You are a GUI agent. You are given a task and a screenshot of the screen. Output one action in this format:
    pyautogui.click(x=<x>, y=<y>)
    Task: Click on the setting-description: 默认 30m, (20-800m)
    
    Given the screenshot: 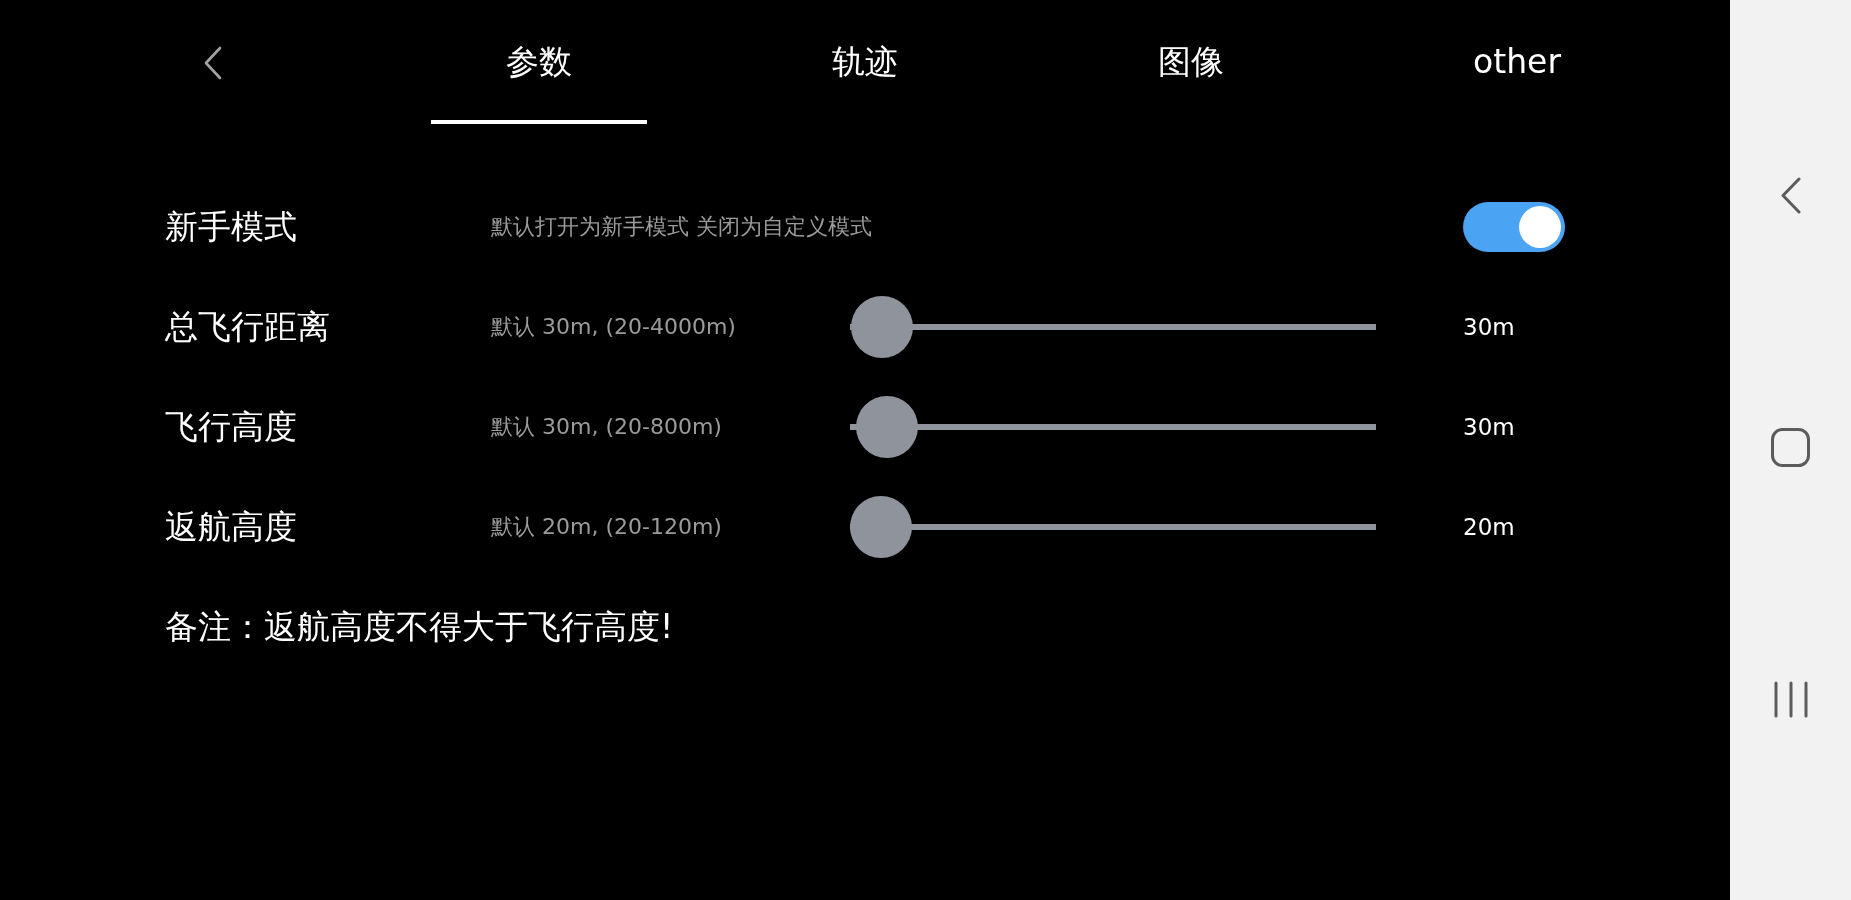 What is the action you would take?
    pyautogui.click(x=606, y=427)
    